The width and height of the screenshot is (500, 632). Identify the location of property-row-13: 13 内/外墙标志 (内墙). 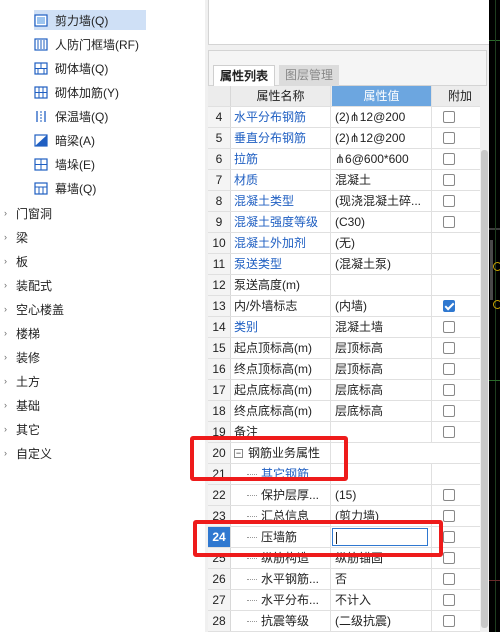
(347, 306).